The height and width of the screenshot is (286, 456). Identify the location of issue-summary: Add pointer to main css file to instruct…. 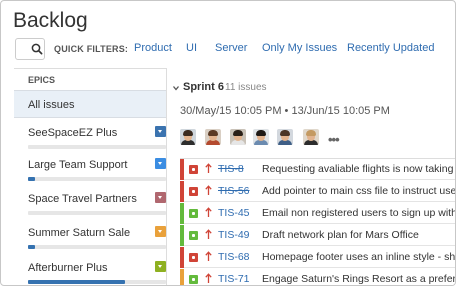
(359, 191).